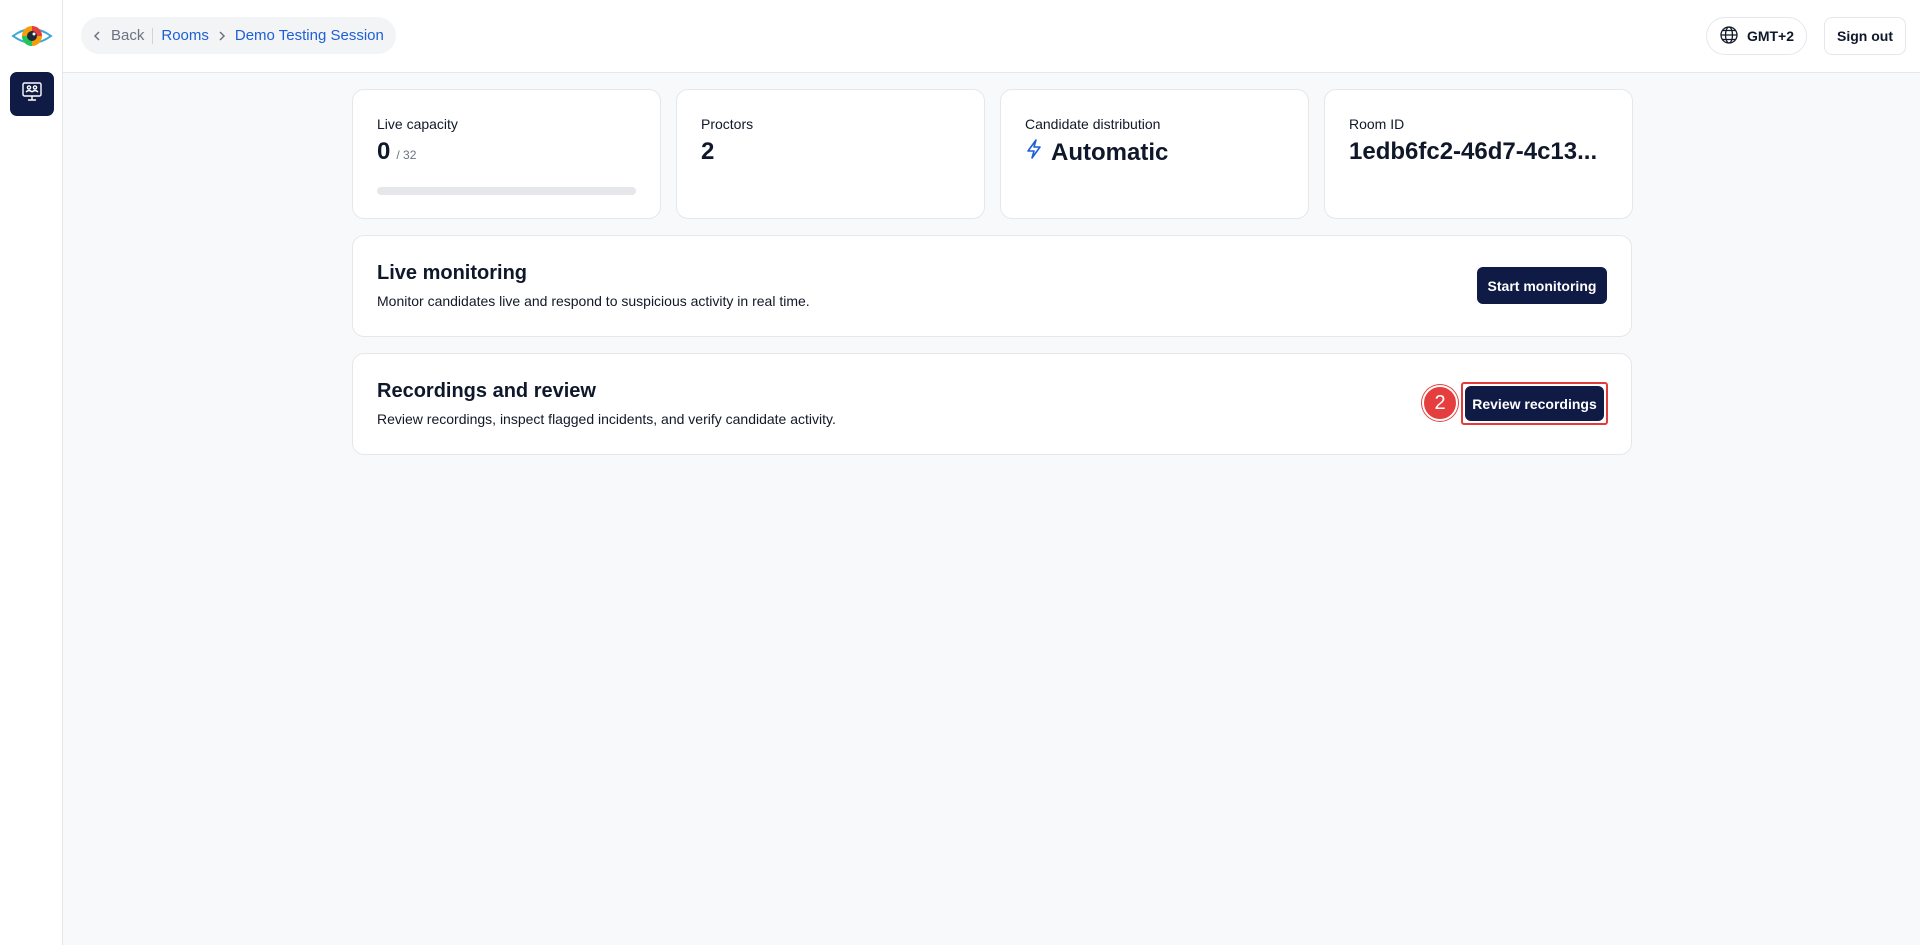 The height and width of the screenshot is (945, 1920). What do you see at coordinates (32, 36) in the screenshot?
I see `eye-logo-icon` at bounding box center [32, 36].